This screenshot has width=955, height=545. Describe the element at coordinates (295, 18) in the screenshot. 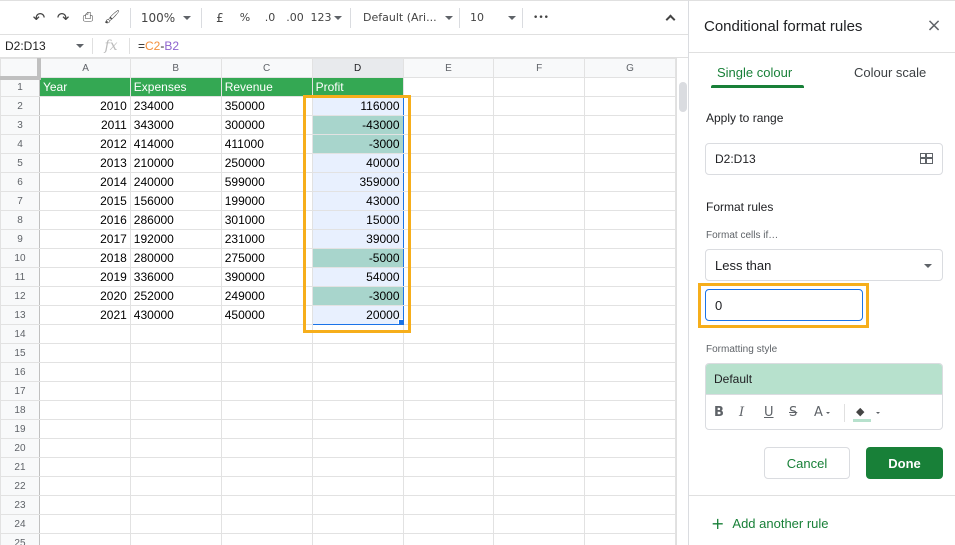

I see `increase-decimal-button: .00` at that location.